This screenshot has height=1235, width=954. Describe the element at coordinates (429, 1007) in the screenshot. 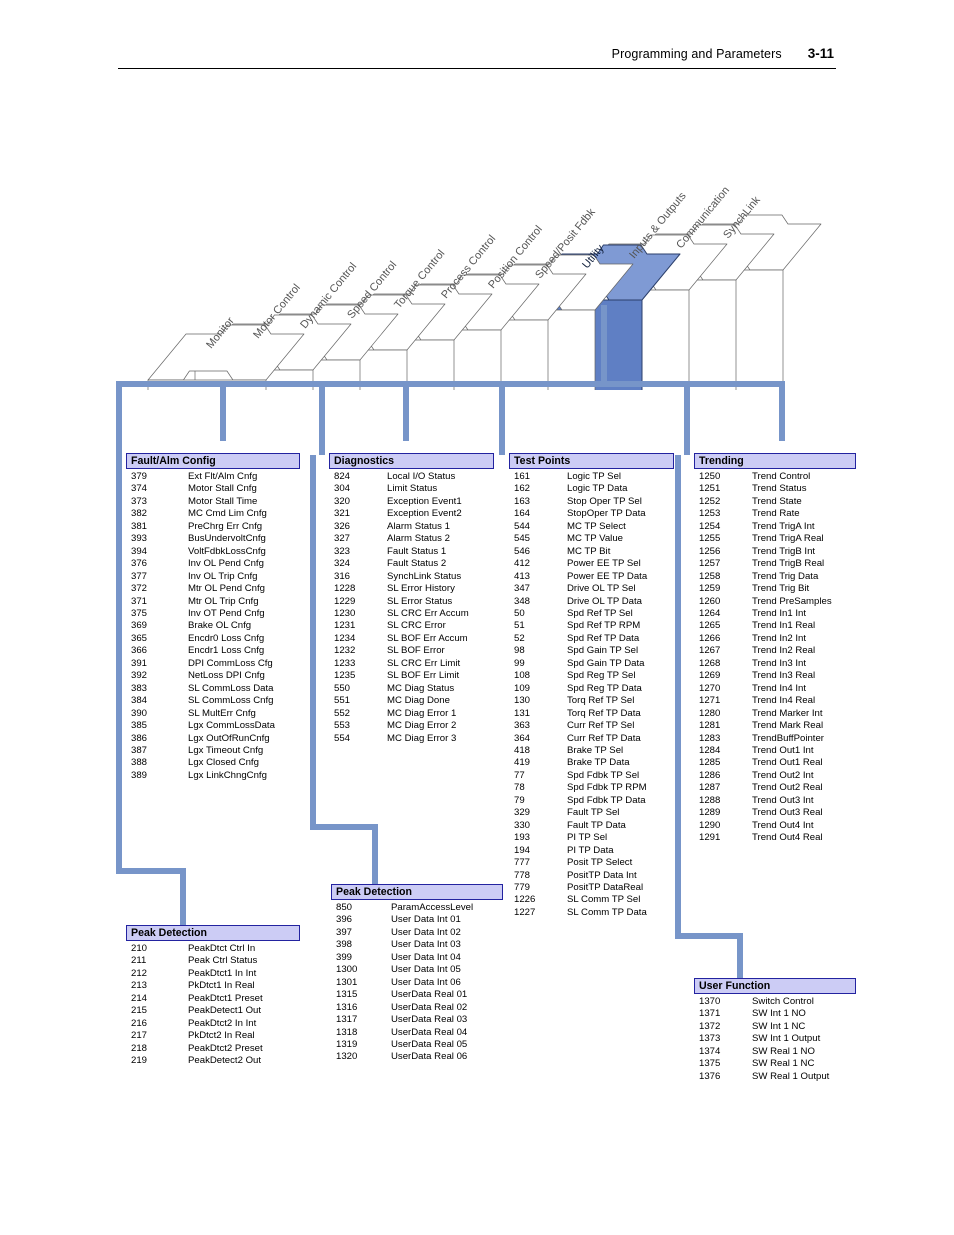

I see `parameter-name: UserData Real 02` at that location.